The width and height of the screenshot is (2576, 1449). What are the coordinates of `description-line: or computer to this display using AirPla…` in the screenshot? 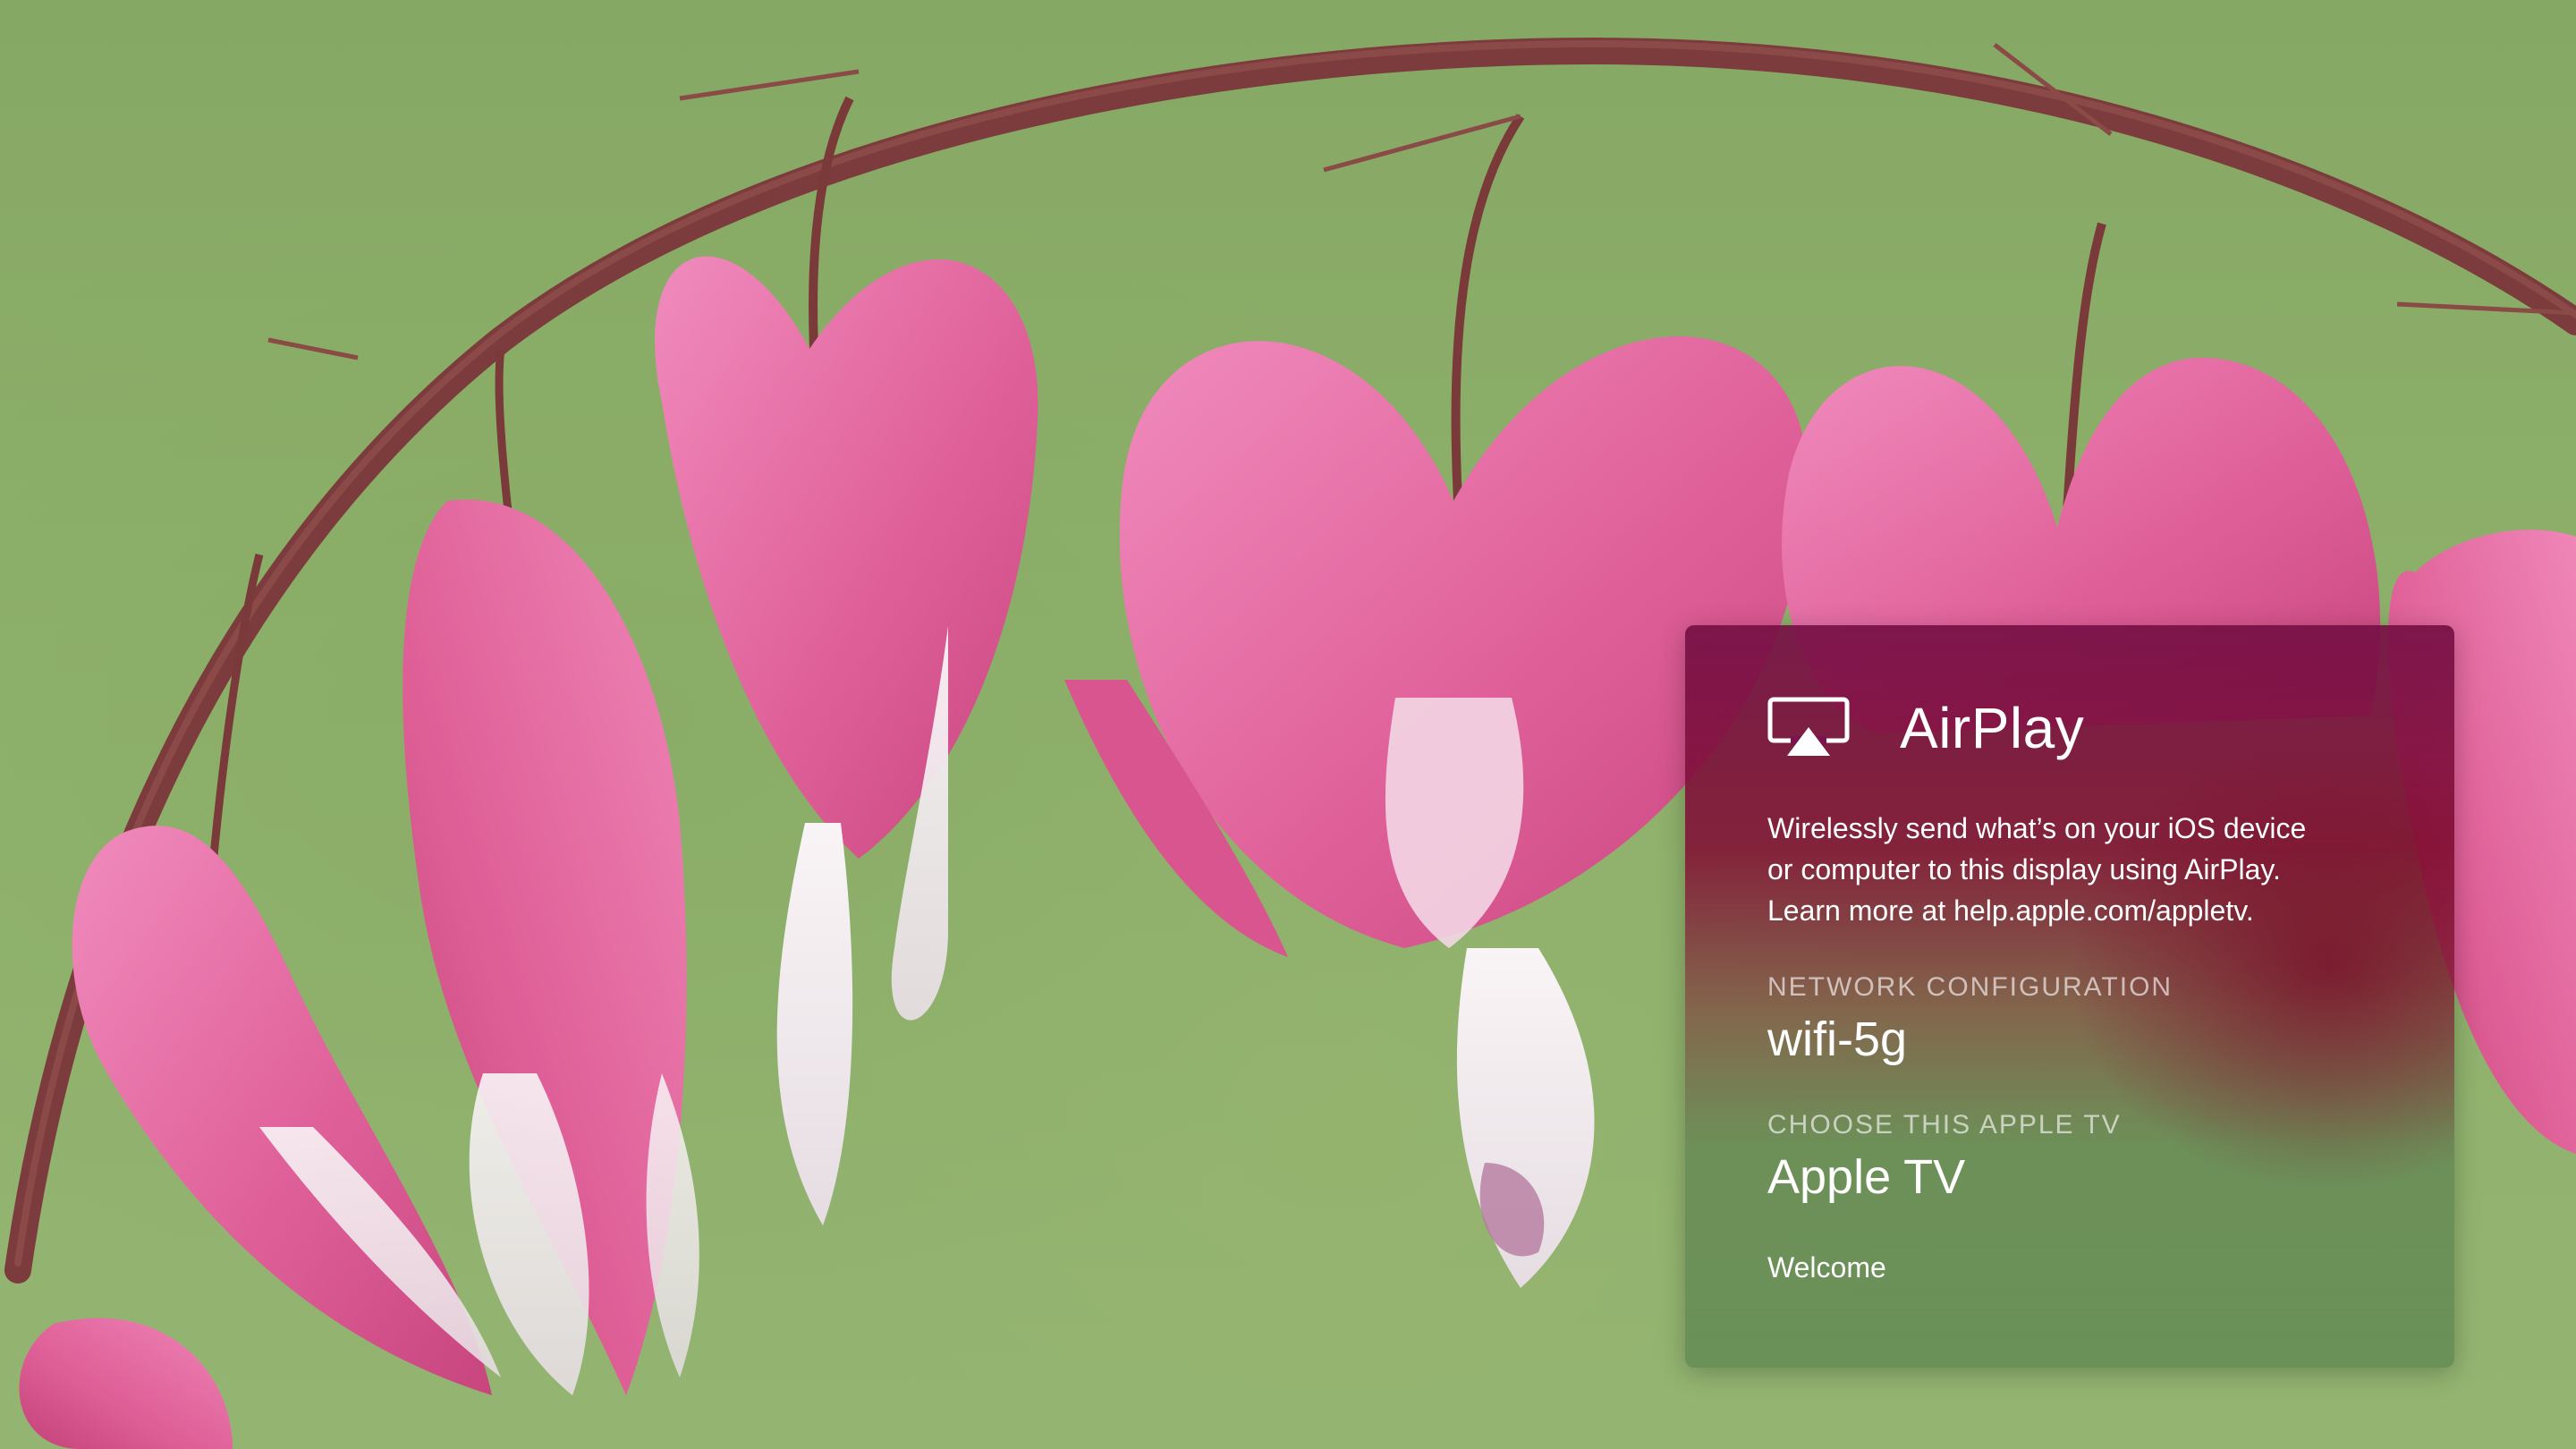 It's located at (2024, 869).